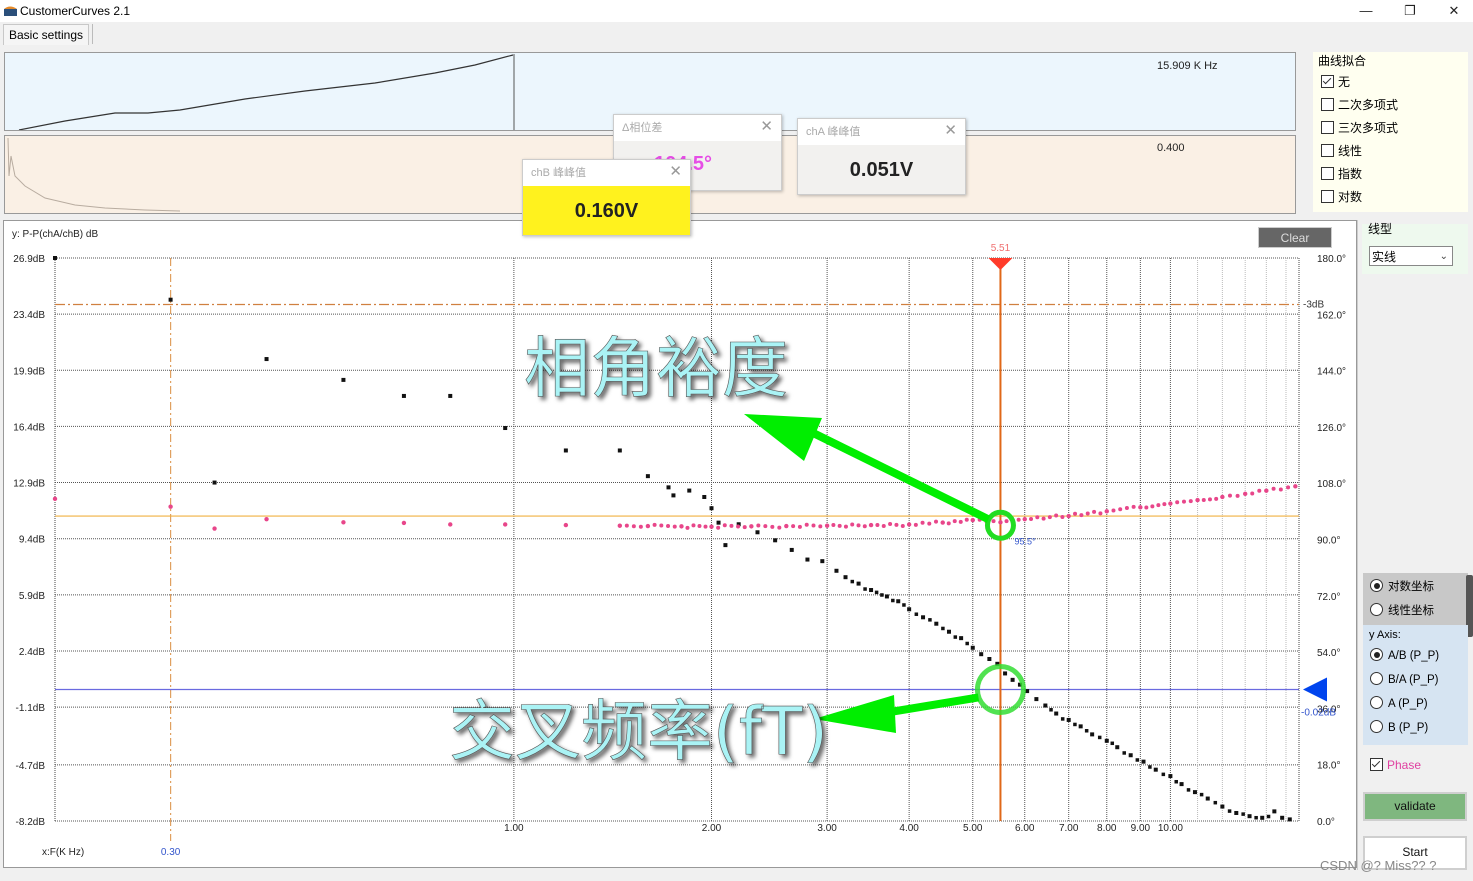 The image size is (1473, 881). Describe the element at coordinates (1341, 151) in the screenshot. I see `fit-option-linear: 线性` at that location.